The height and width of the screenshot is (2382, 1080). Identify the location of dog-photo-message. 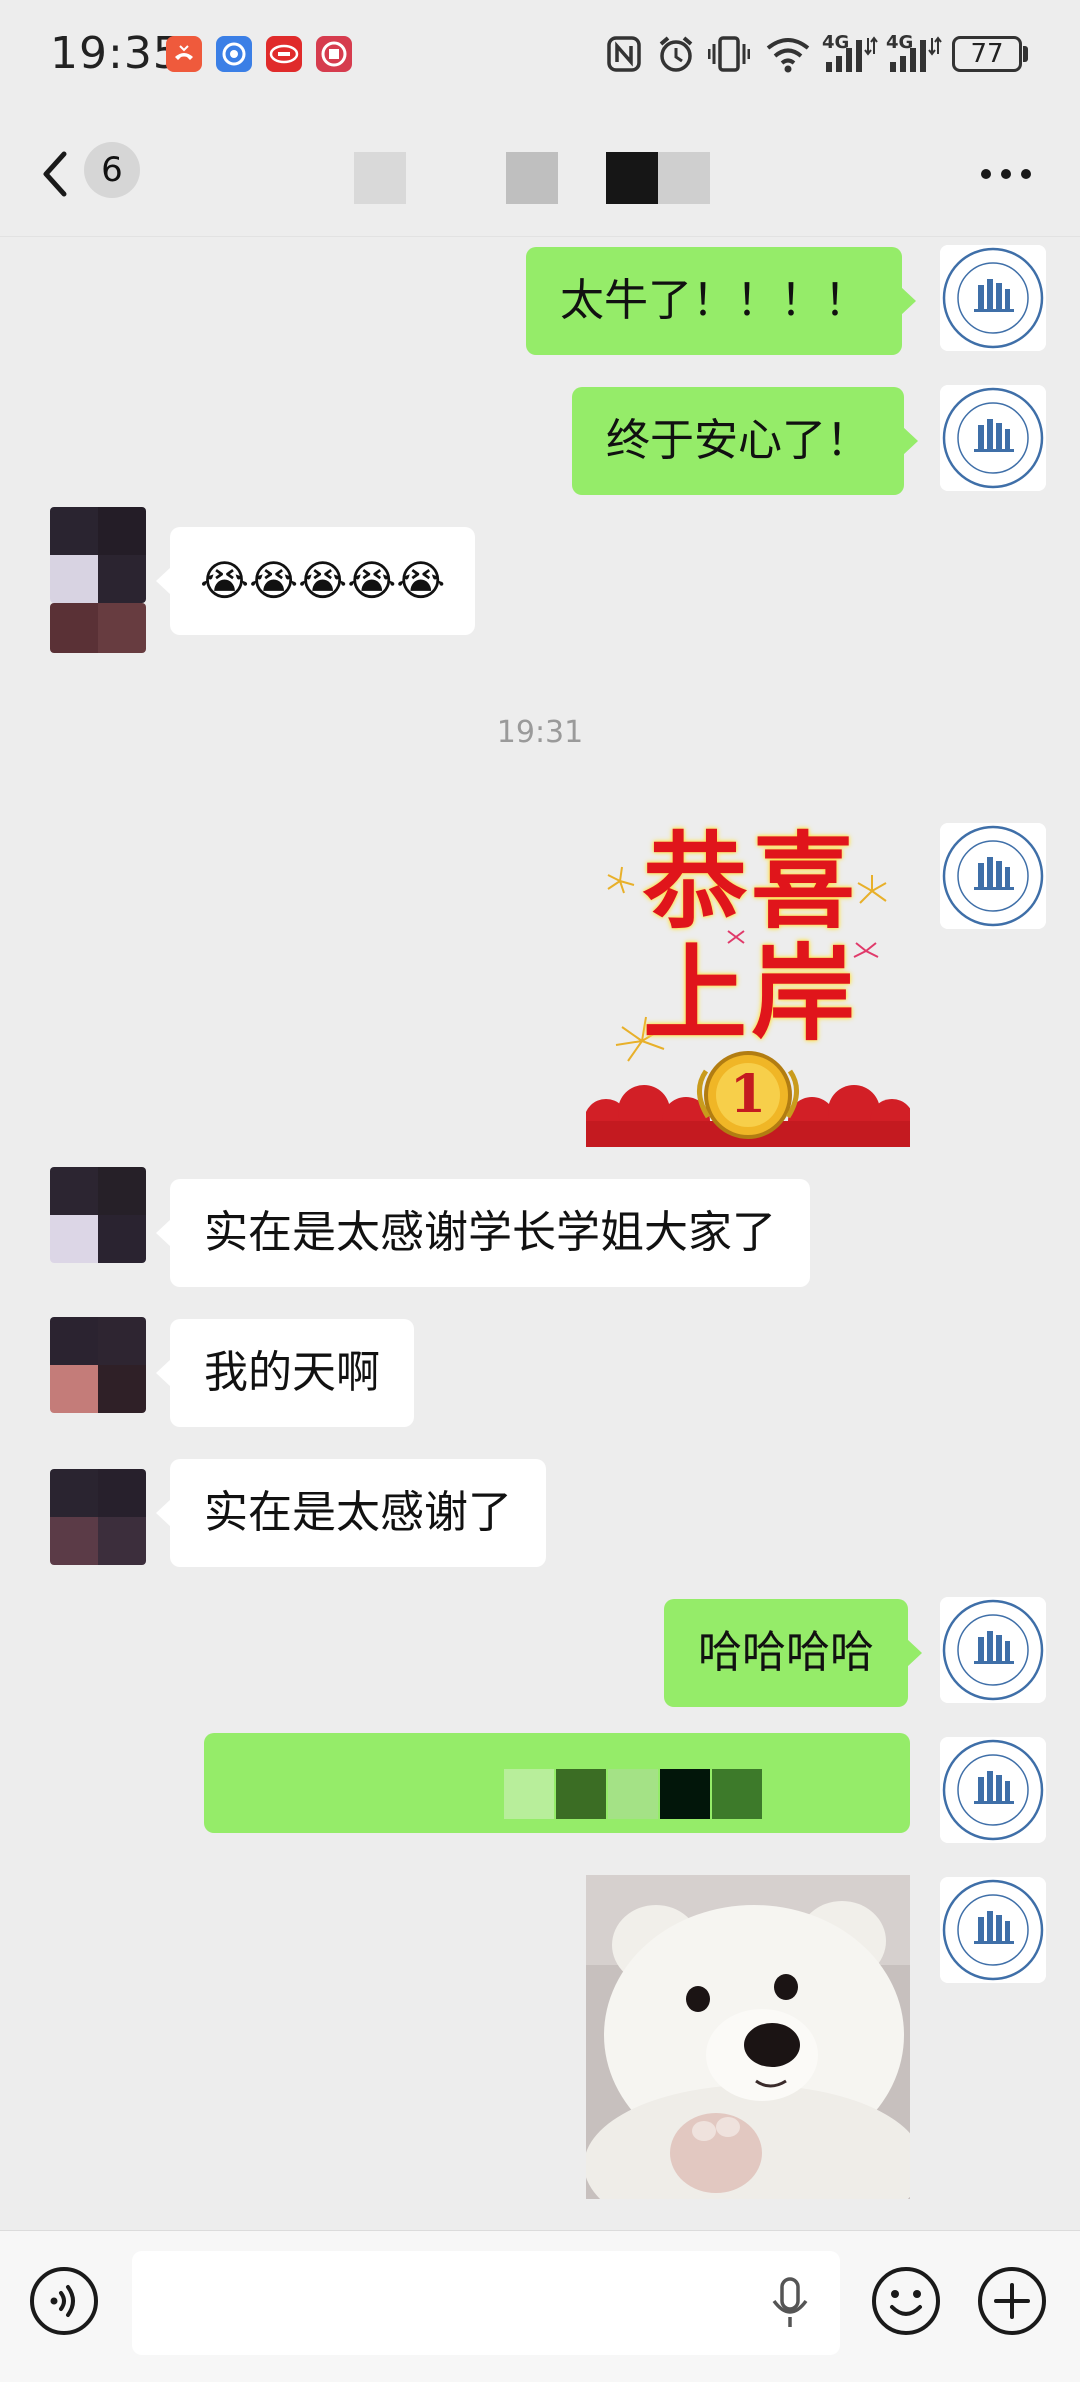
(748, 2037).